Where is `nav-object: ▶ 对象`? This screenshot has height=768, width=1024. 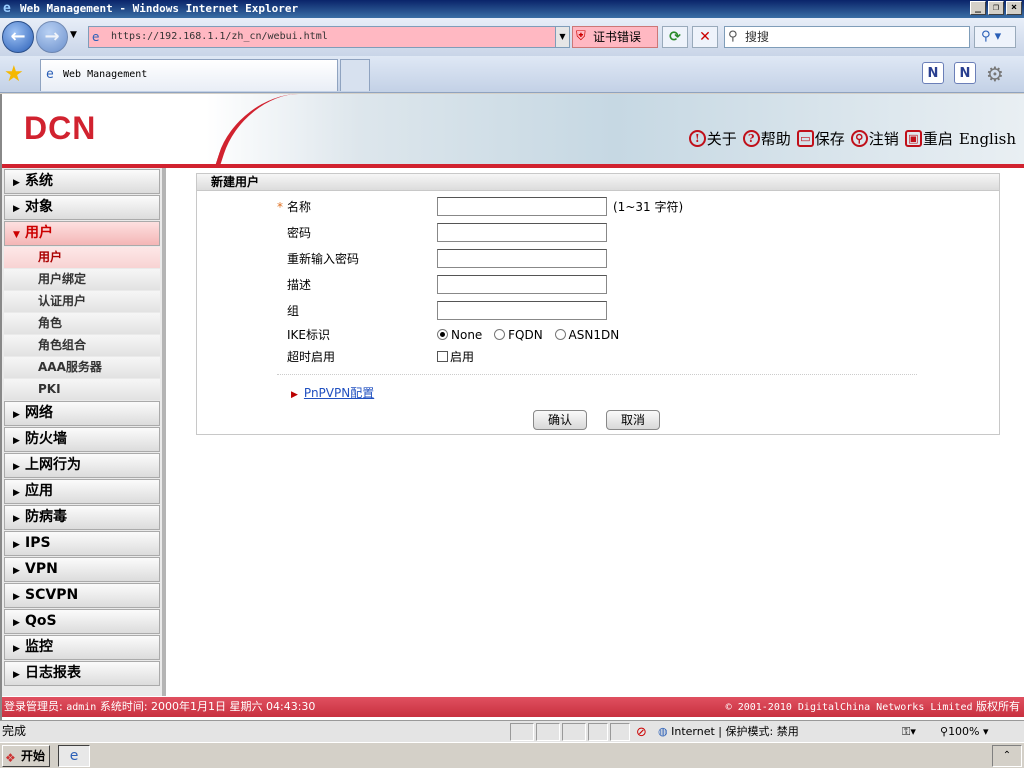 nav-object: ▶ 对象 is located at coordinates (82, 207).